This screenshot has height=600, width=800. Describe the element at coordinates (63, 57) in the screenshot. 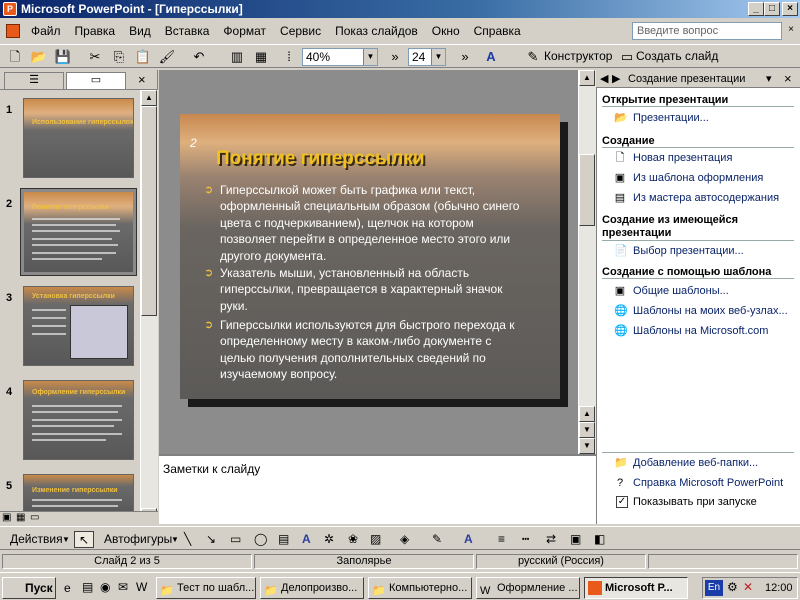

I see `save-icon: 💾` at that location.